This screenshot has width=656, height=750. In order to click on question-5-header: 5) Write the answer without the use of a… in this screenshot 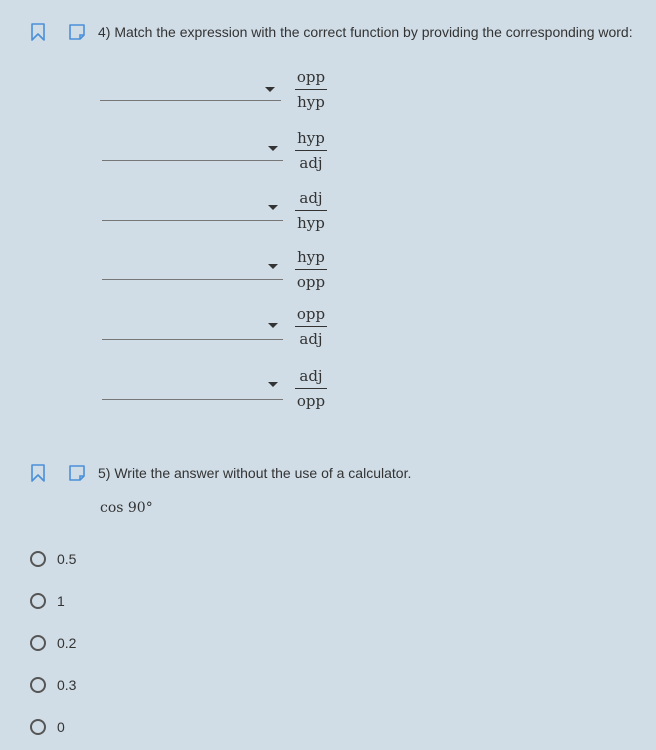, I will do `click(220, 473)`.